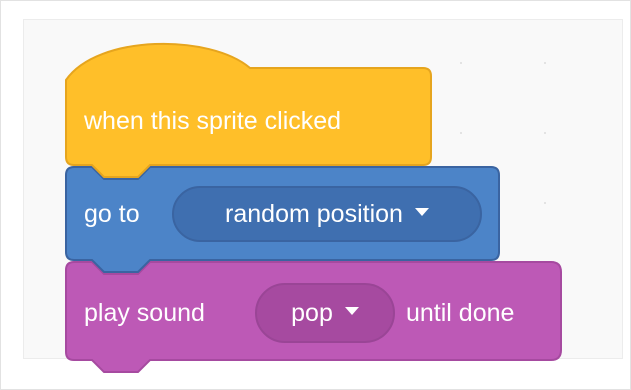  Describe the element at coordinates (460, 313) in the screenshot. I see `sound-block-suffix-label: until done` at that location.